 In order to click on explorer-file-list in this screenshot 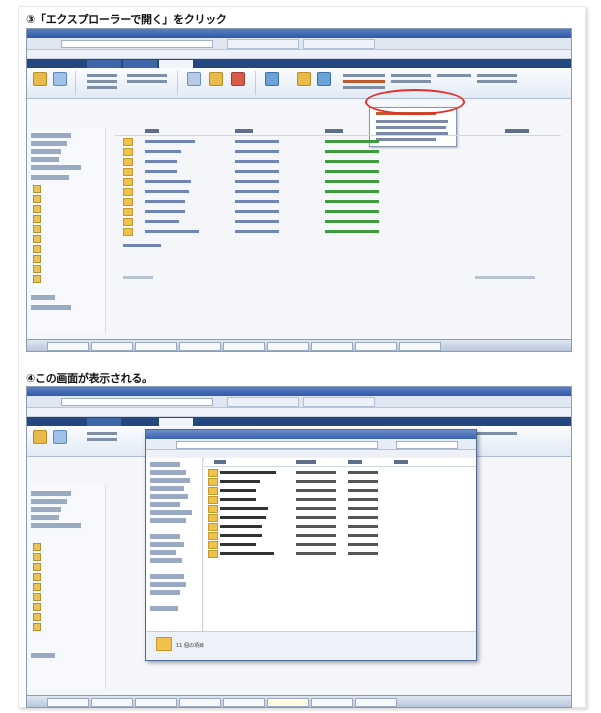, I will do `click(340, 545)`.